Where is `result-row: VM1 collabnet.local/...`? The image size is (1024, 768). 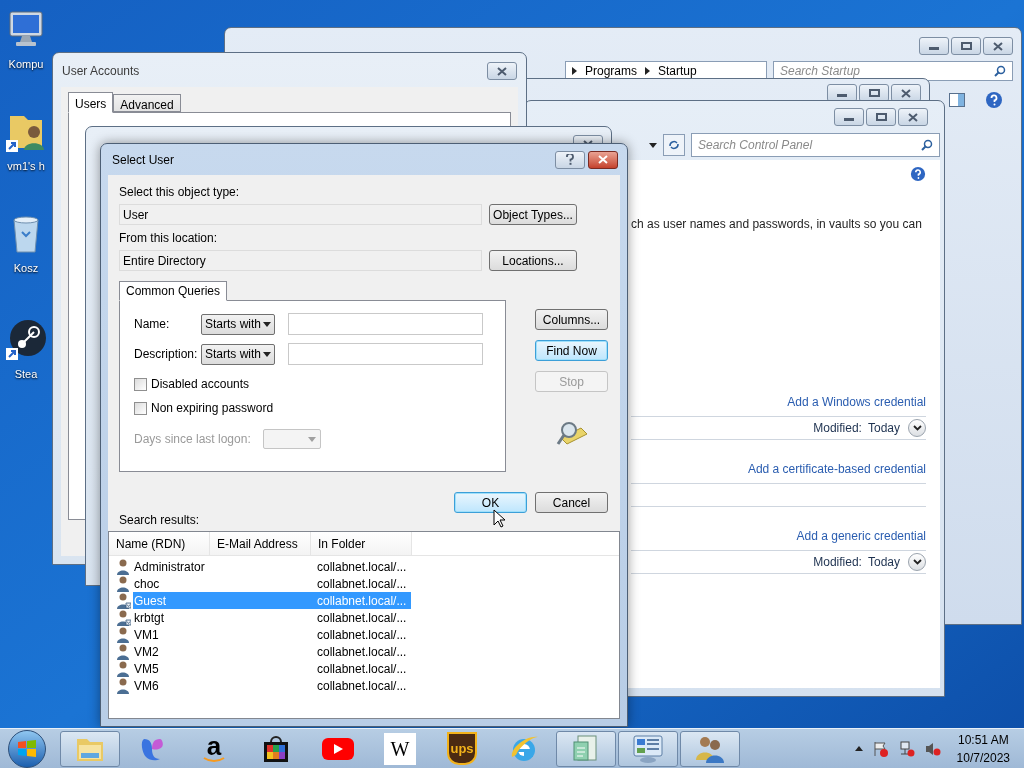
result-row: VM1 collabnet.local/... is located at coordinates (272, 634).